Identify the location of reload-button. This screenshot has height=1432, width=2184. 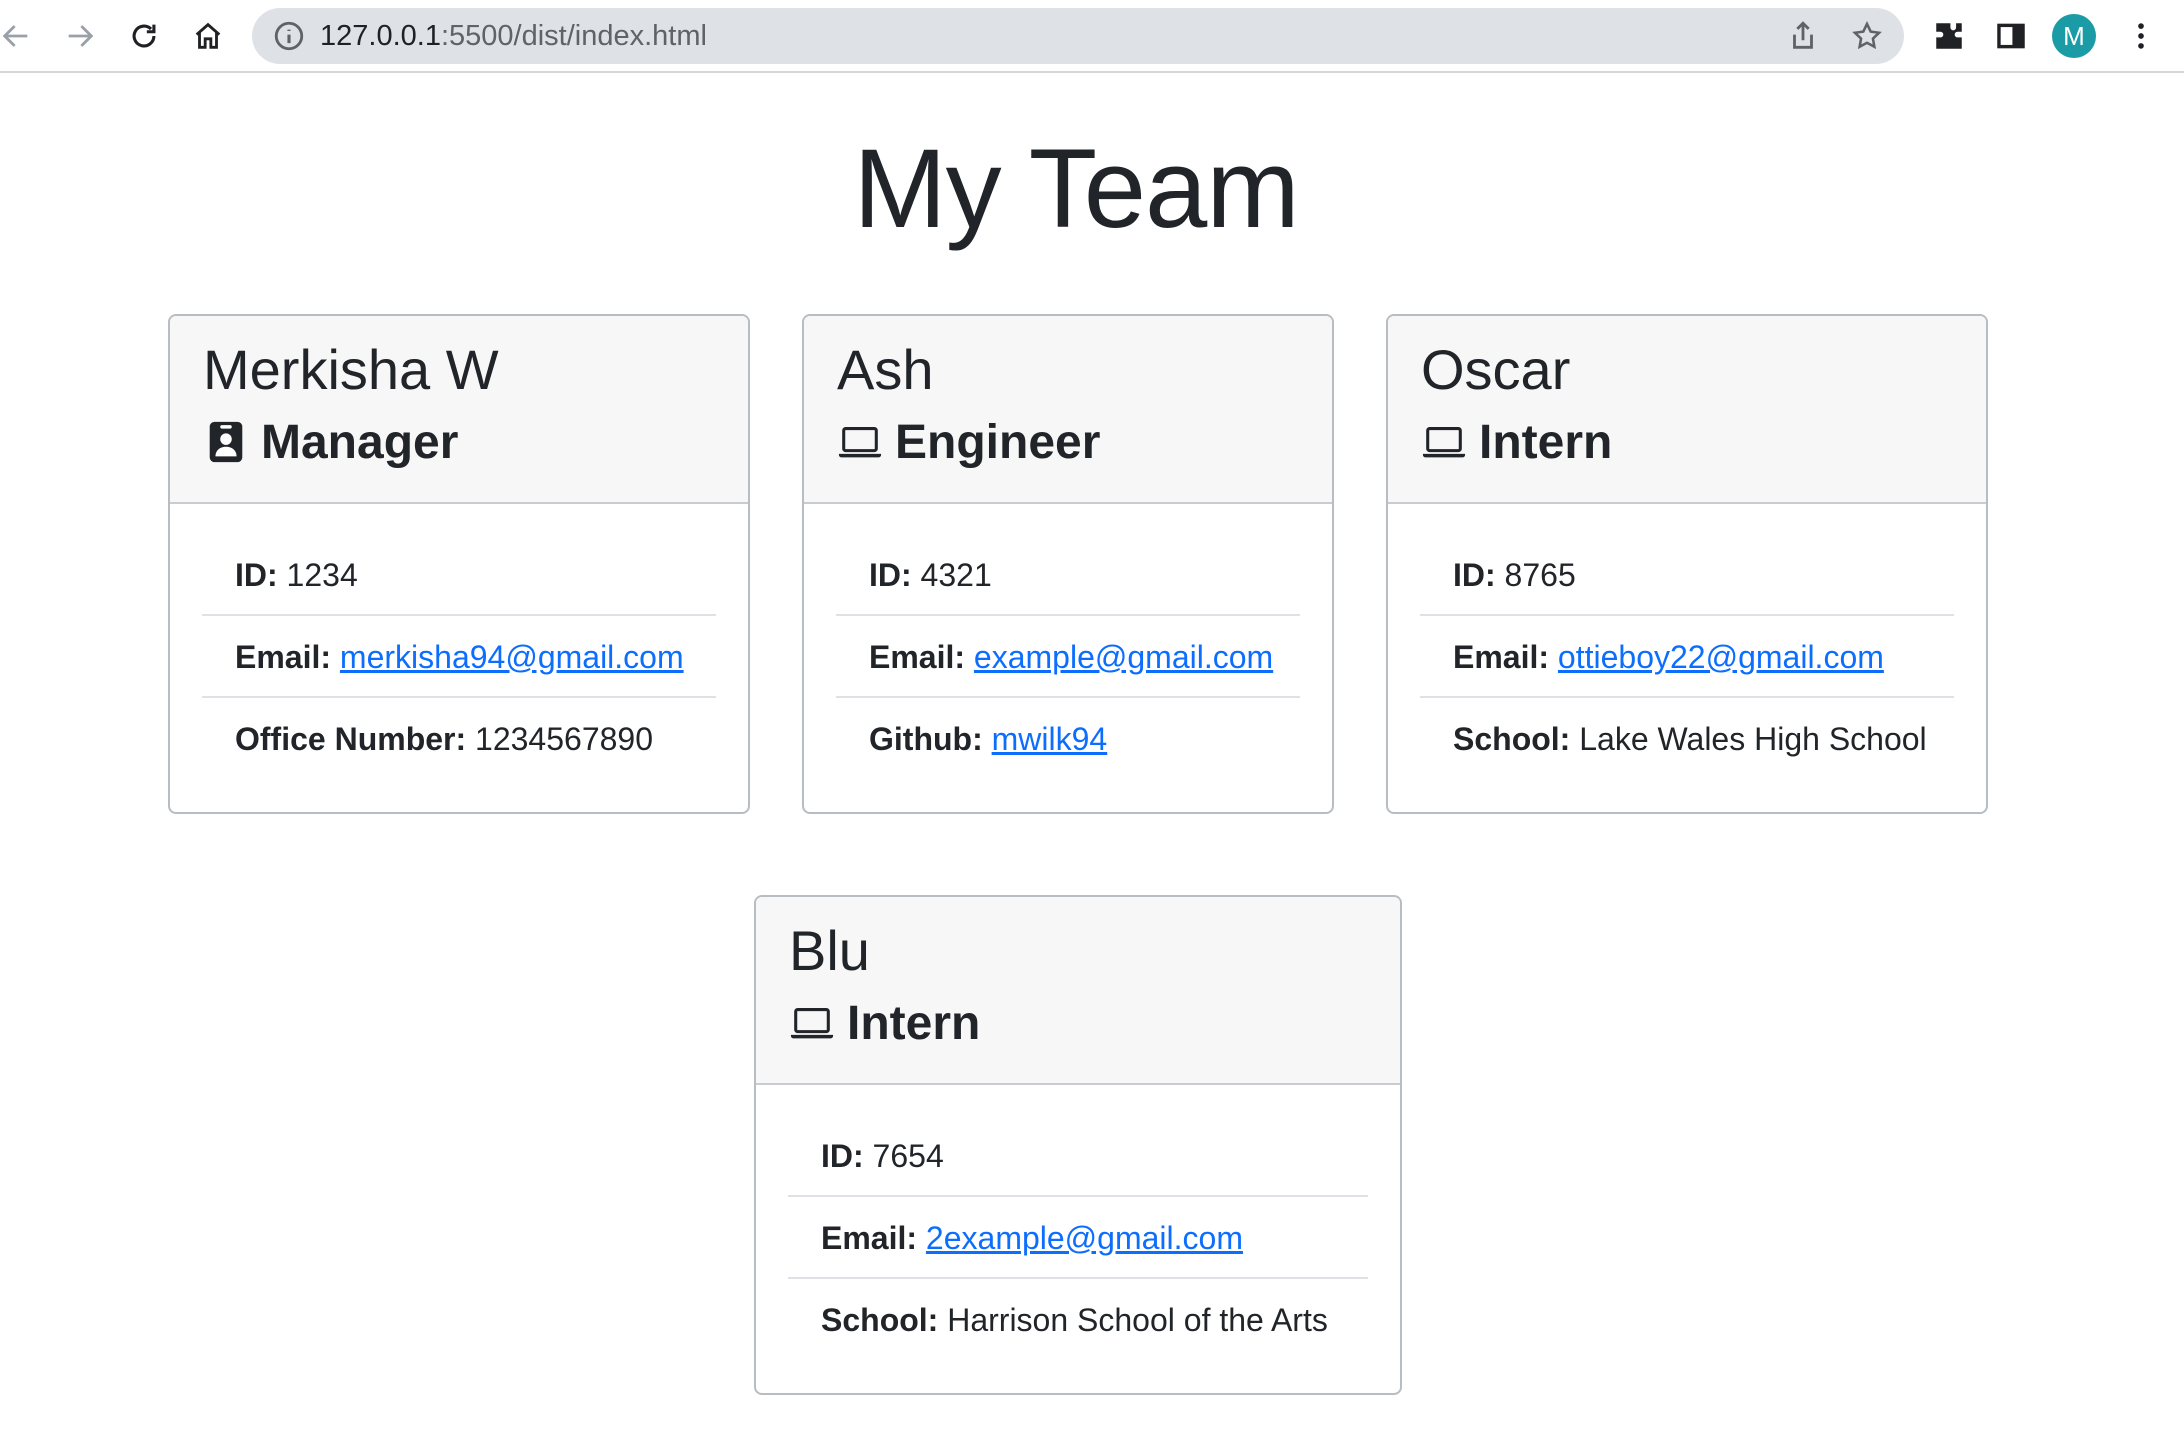
(144, 36).